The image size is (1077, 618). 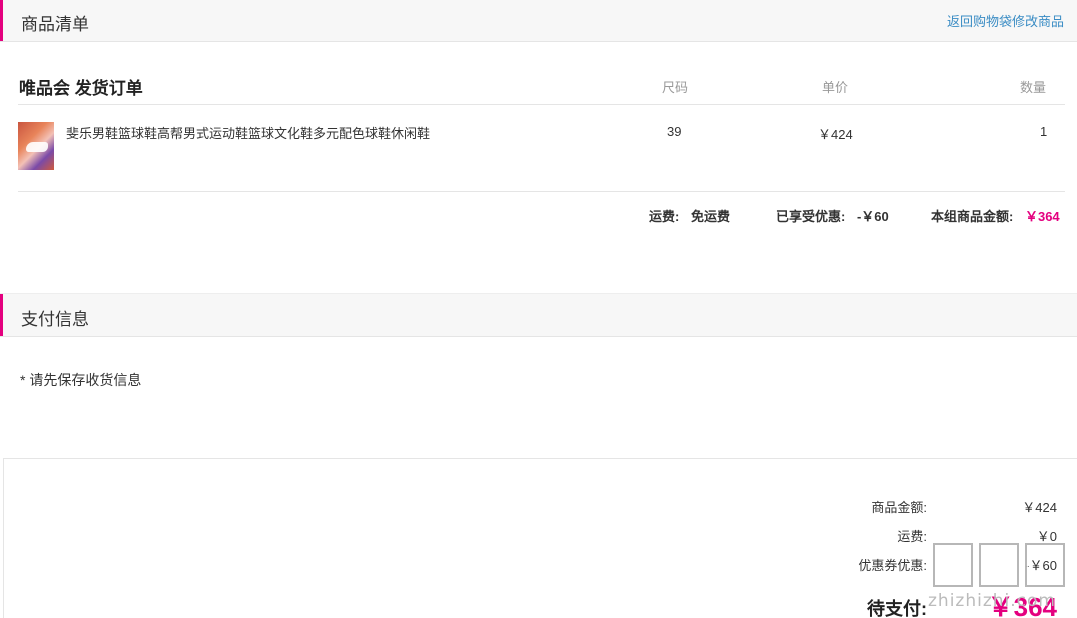 What do you see at coordinates (36, 146) in the screenshot?
I see `product-thumbnail` at bounding box center [36, 146].